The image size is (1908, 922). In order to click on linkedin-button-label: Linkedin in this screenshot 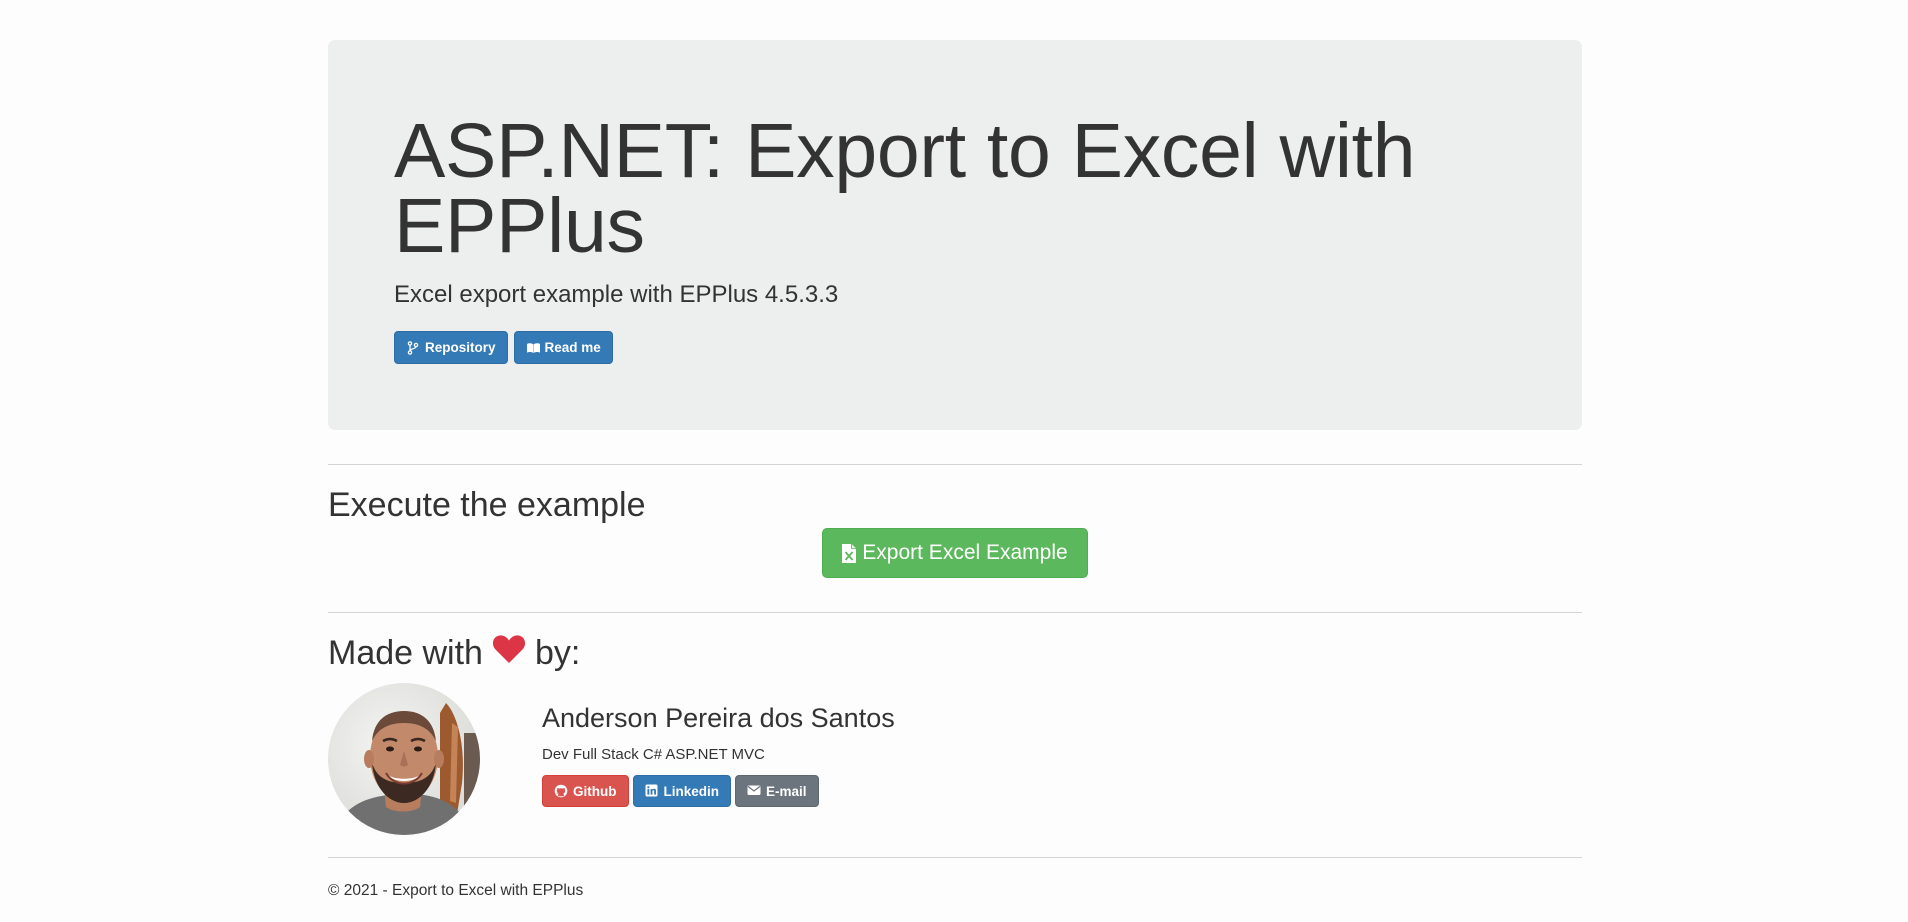, I will do `click(691, 791)`.